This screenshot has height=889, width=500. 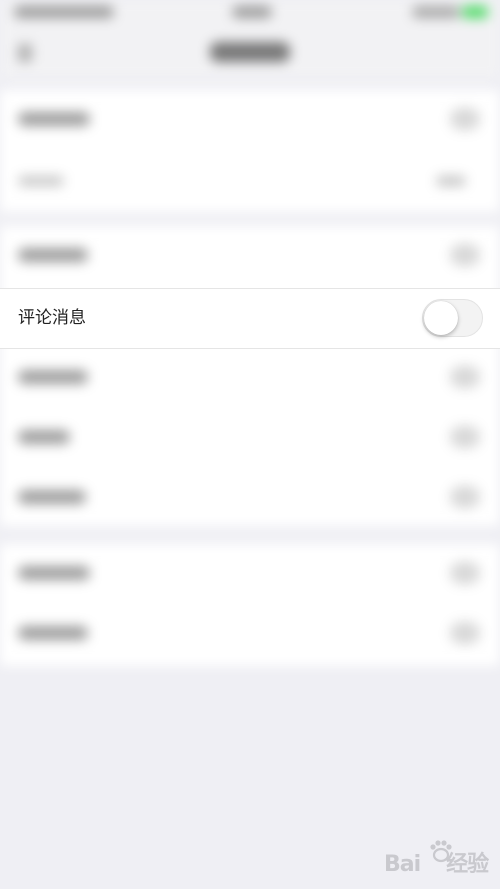 I want to click on back-icon, so click(x=25, y=53).